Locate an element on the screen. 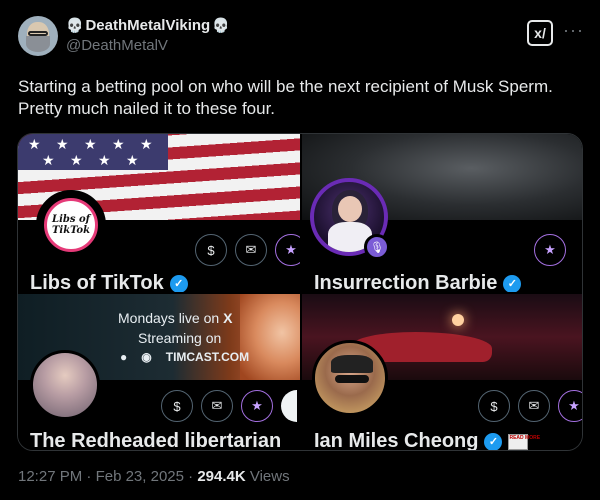 This screenshot has width=600, height=500. account-name-label: Ian Miles Cheong is located at coordinates (396, 440).